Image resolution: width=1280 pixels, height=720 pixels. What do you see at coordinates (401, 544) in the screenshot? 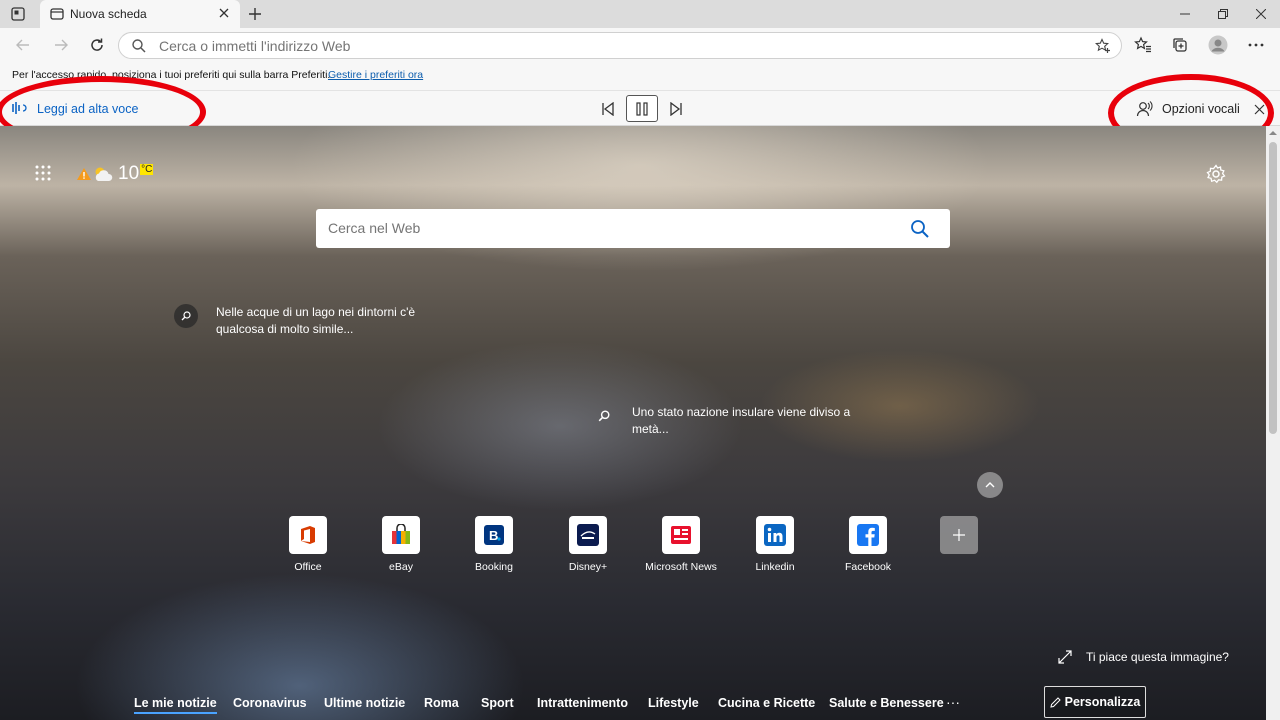
I see `quick-link-ebay: eBay` at bounding box center [401, 544].